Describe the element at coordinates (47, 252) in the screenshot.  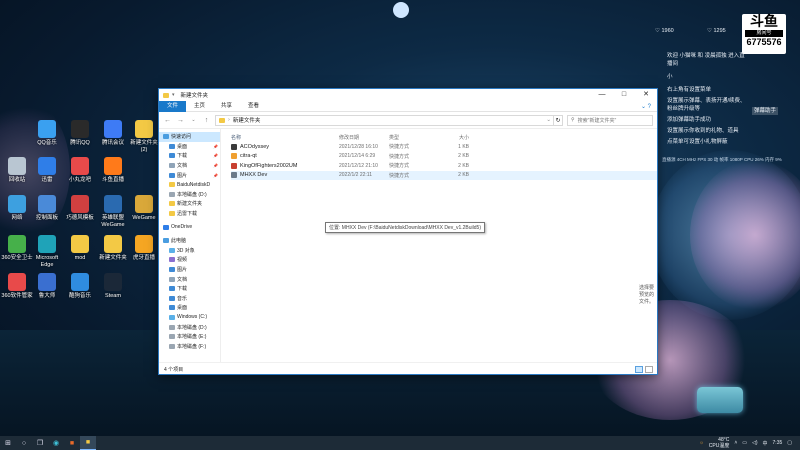
I see `desktop-icon: Microsoft Edge` at that location.